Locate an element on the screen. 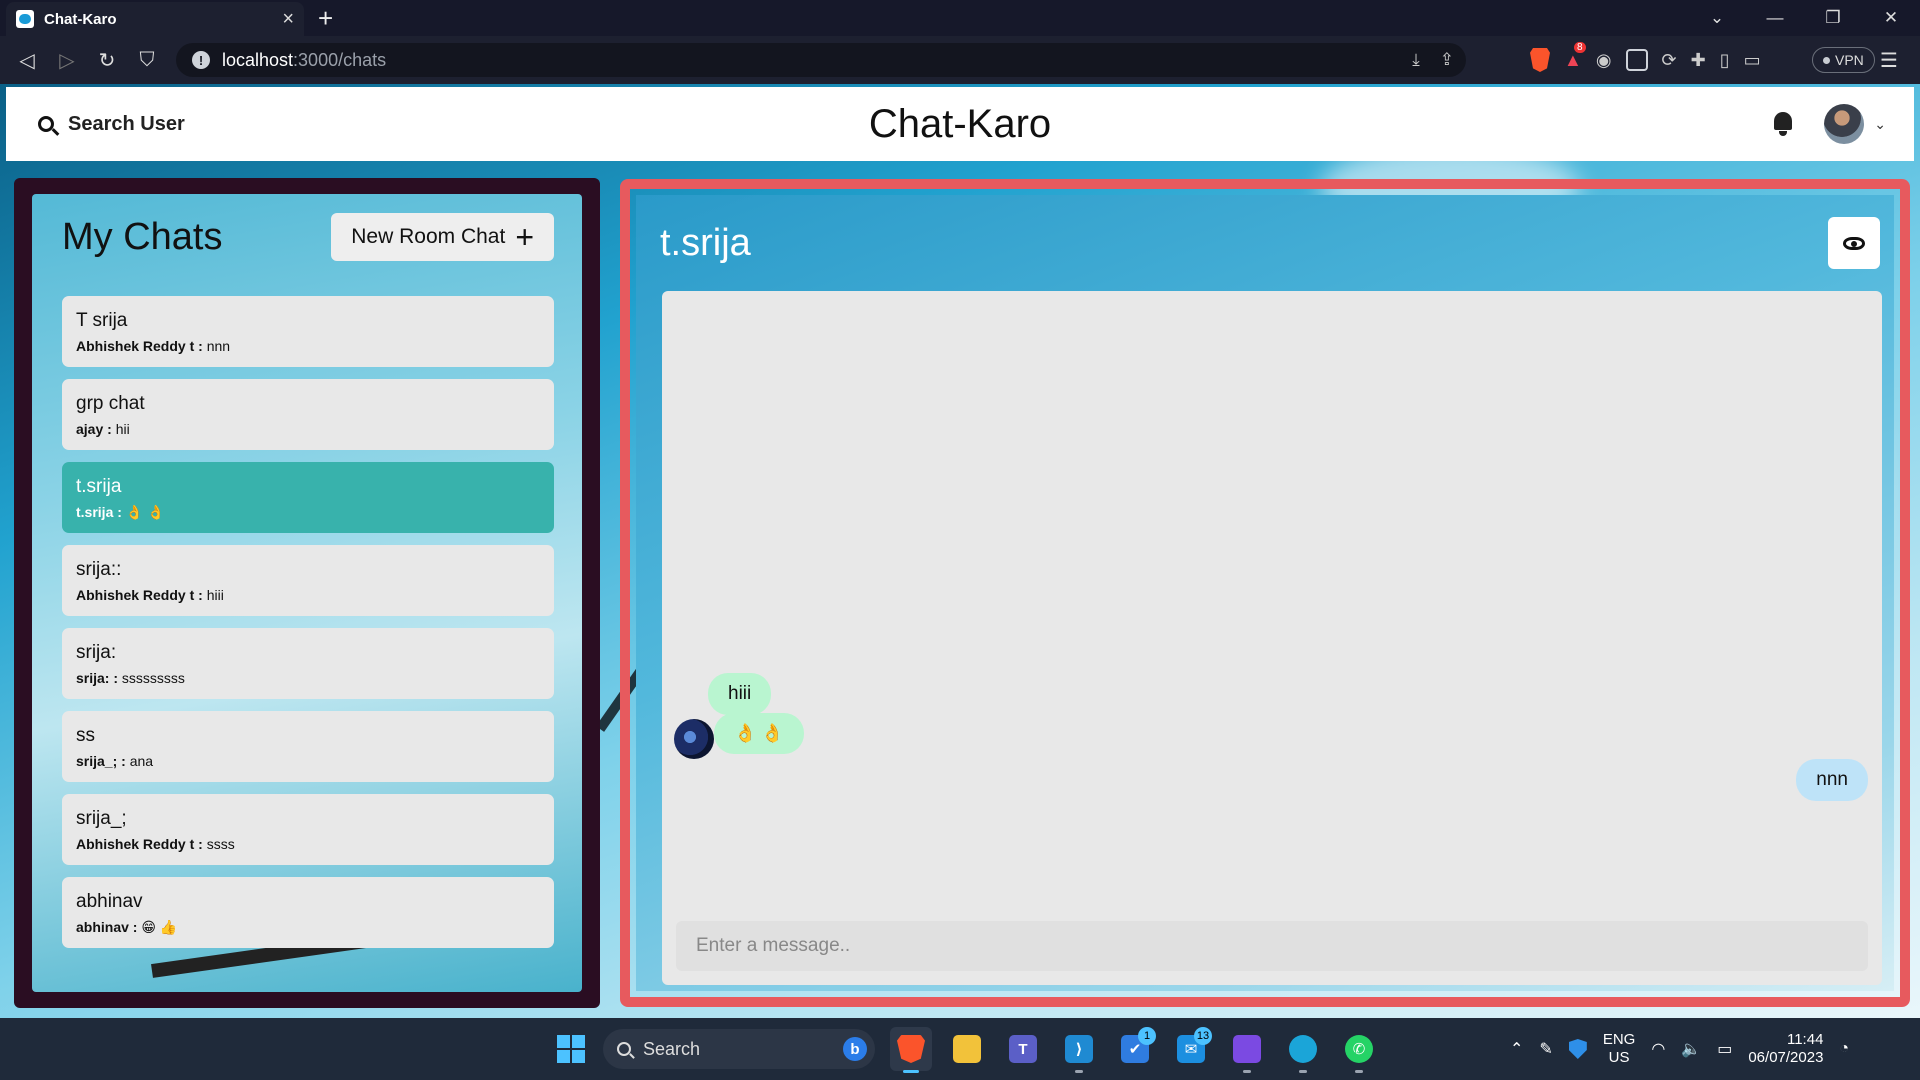  battery-icon: ▭ is located at coordinates (1724, 1049).